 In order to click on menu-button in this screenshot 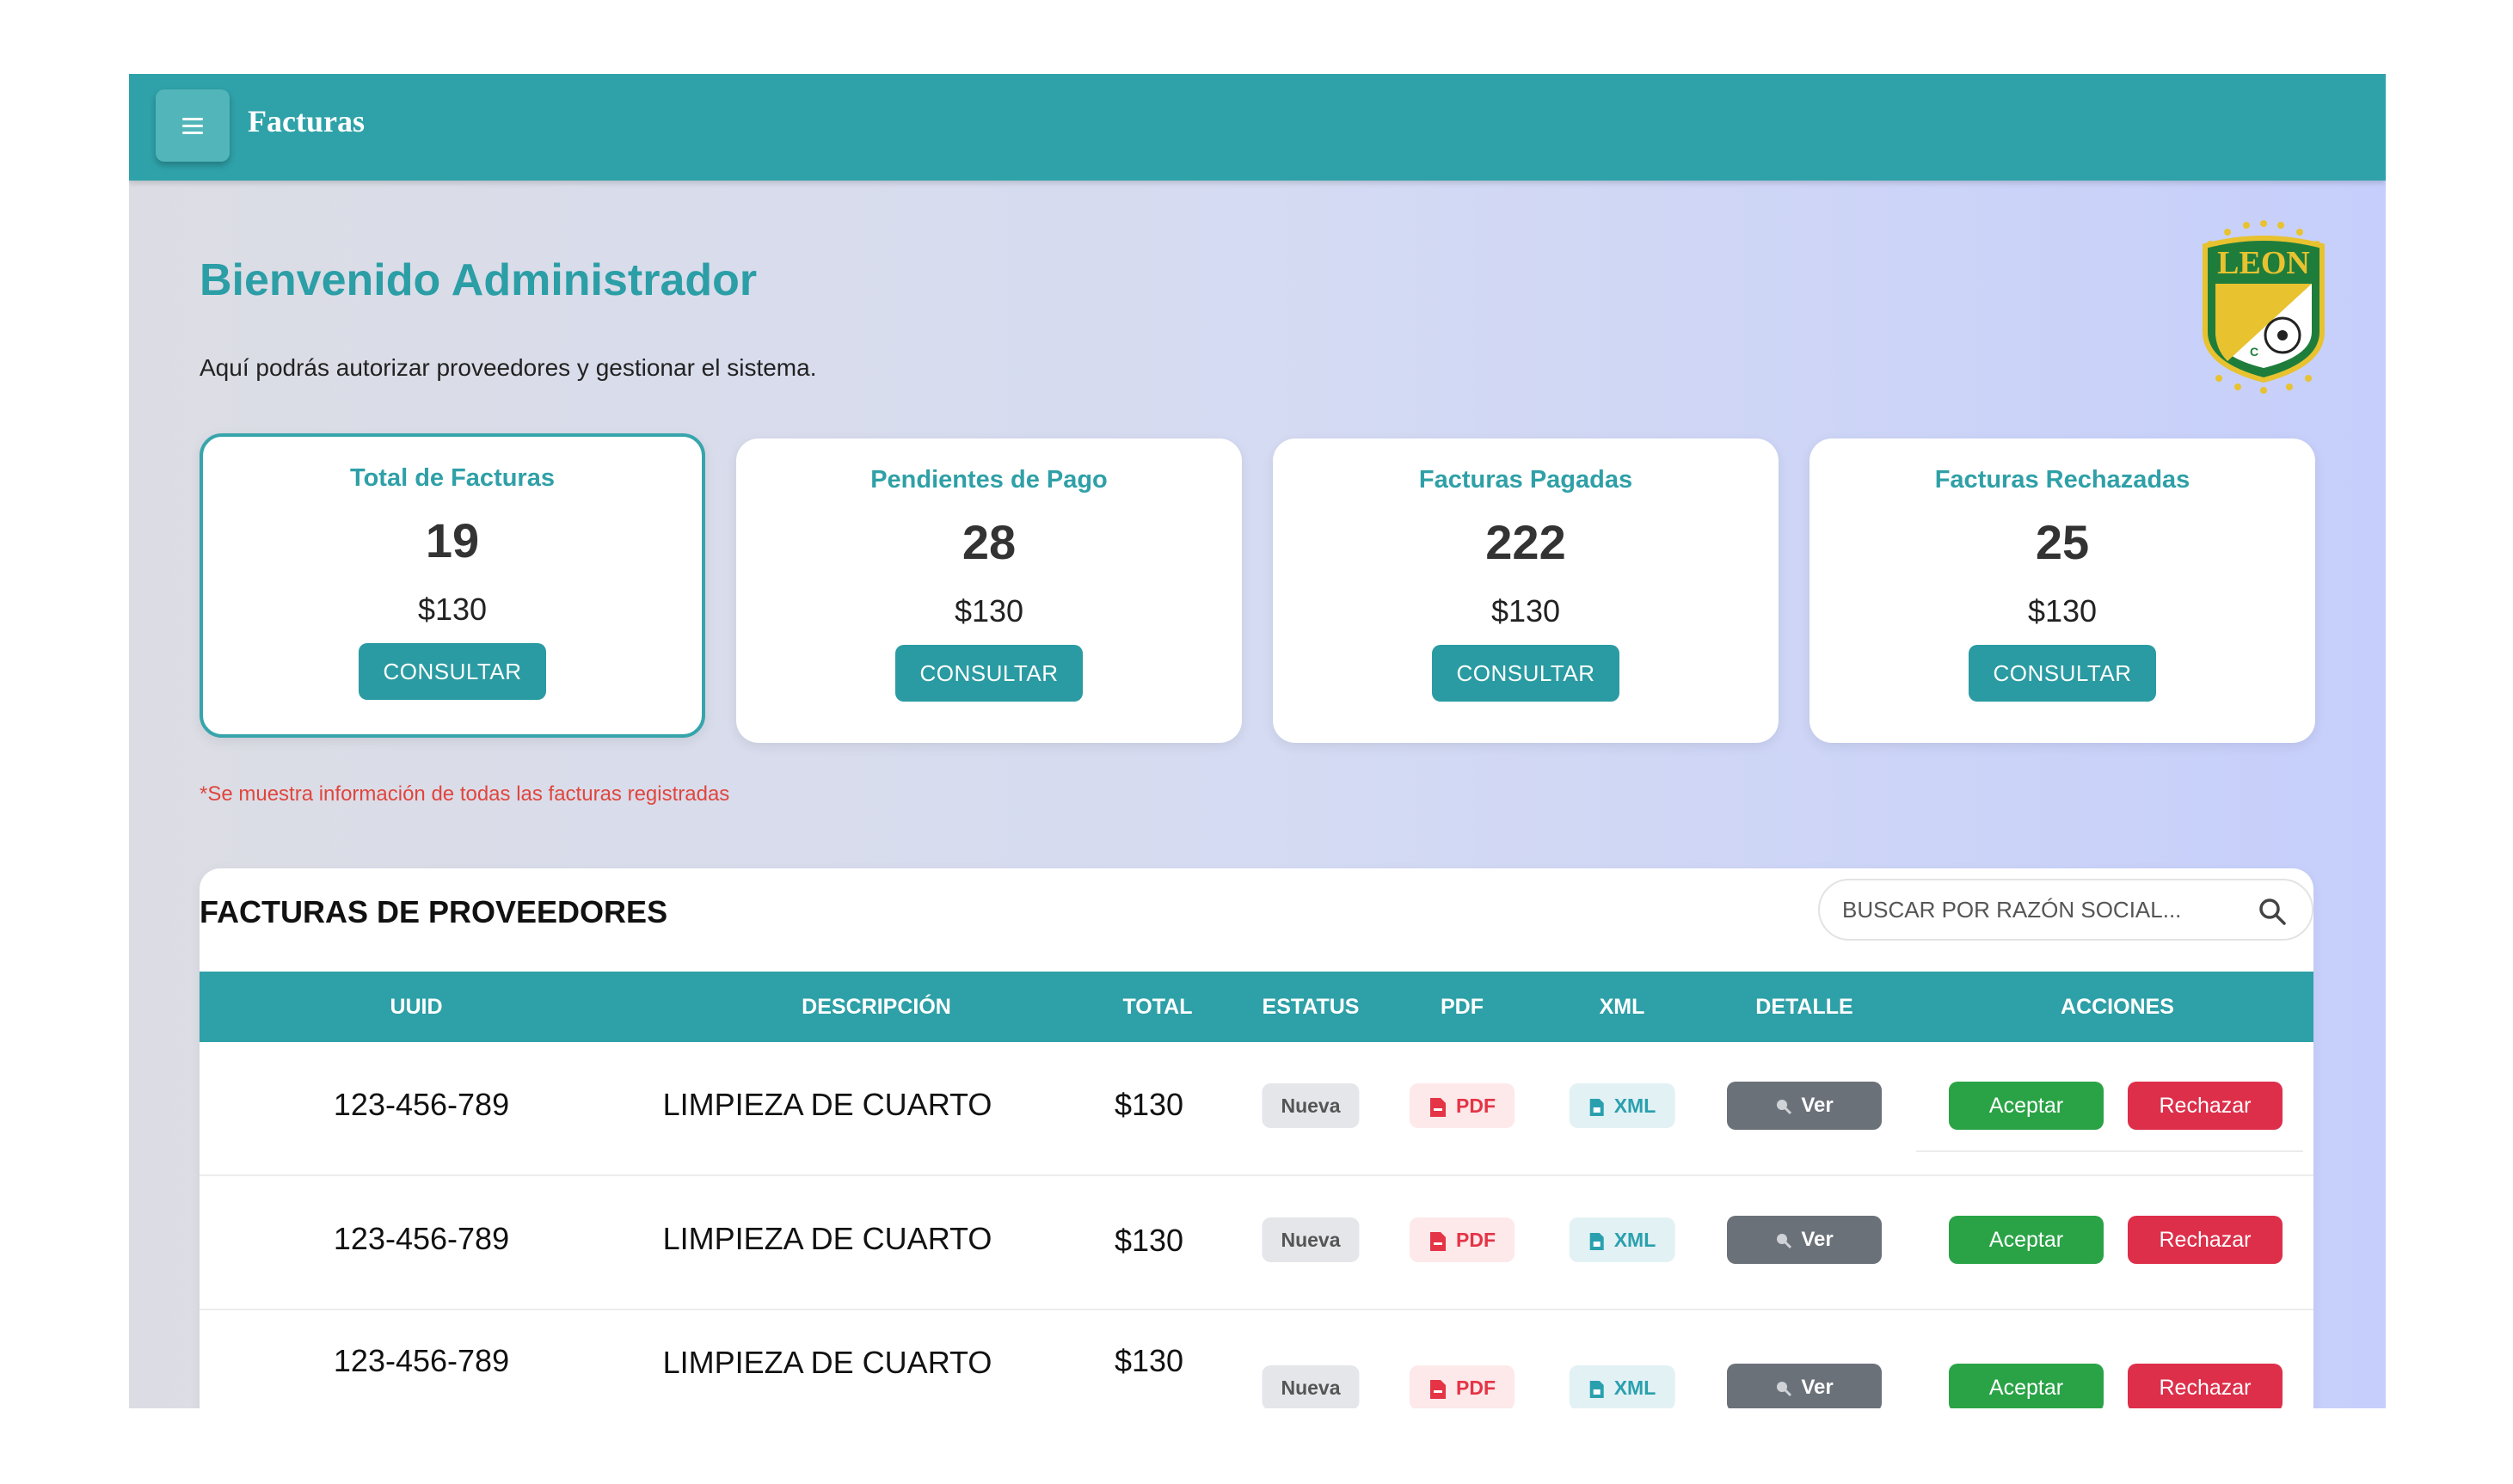, I will do `click(193, 125)`.